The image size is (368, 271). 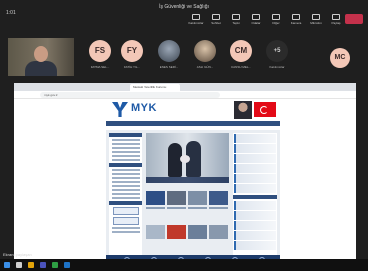 I want to click on meeting-title: İş Güvenliği ve Sağlığı, so click(x=184, y=7).